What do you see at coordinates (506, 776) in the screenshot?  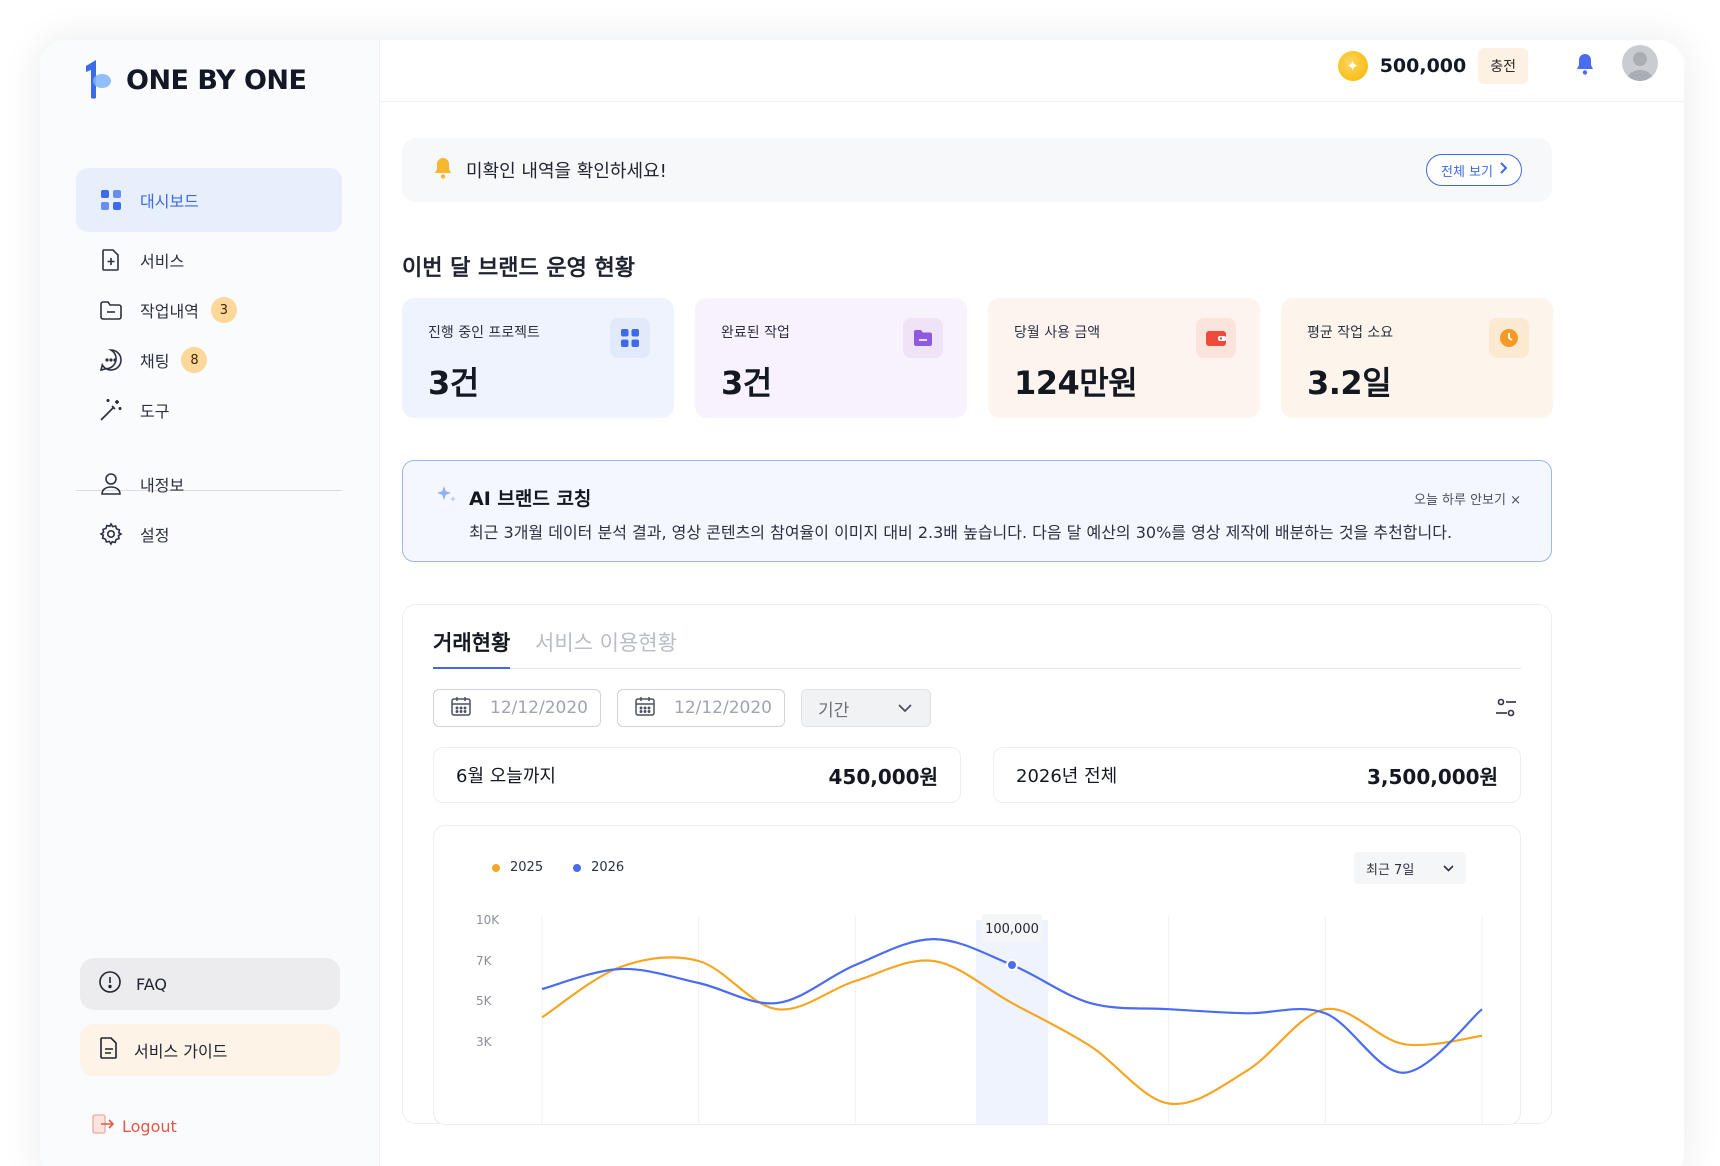 I see `summary-label: 6월 오늘까지` at bounding box center [506, 776].